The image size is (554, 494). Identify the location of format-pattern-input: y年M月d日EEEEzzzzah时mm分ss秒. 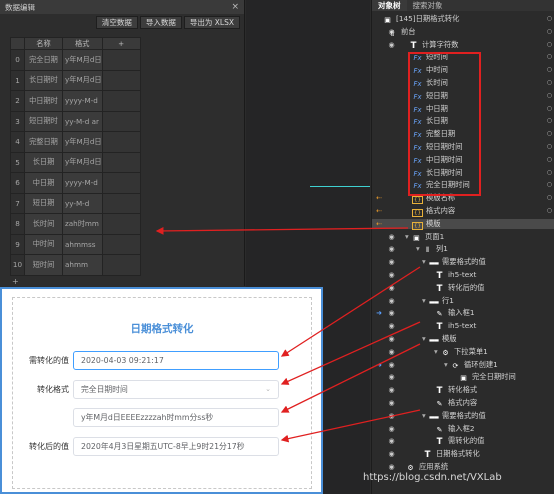
(176, 417).